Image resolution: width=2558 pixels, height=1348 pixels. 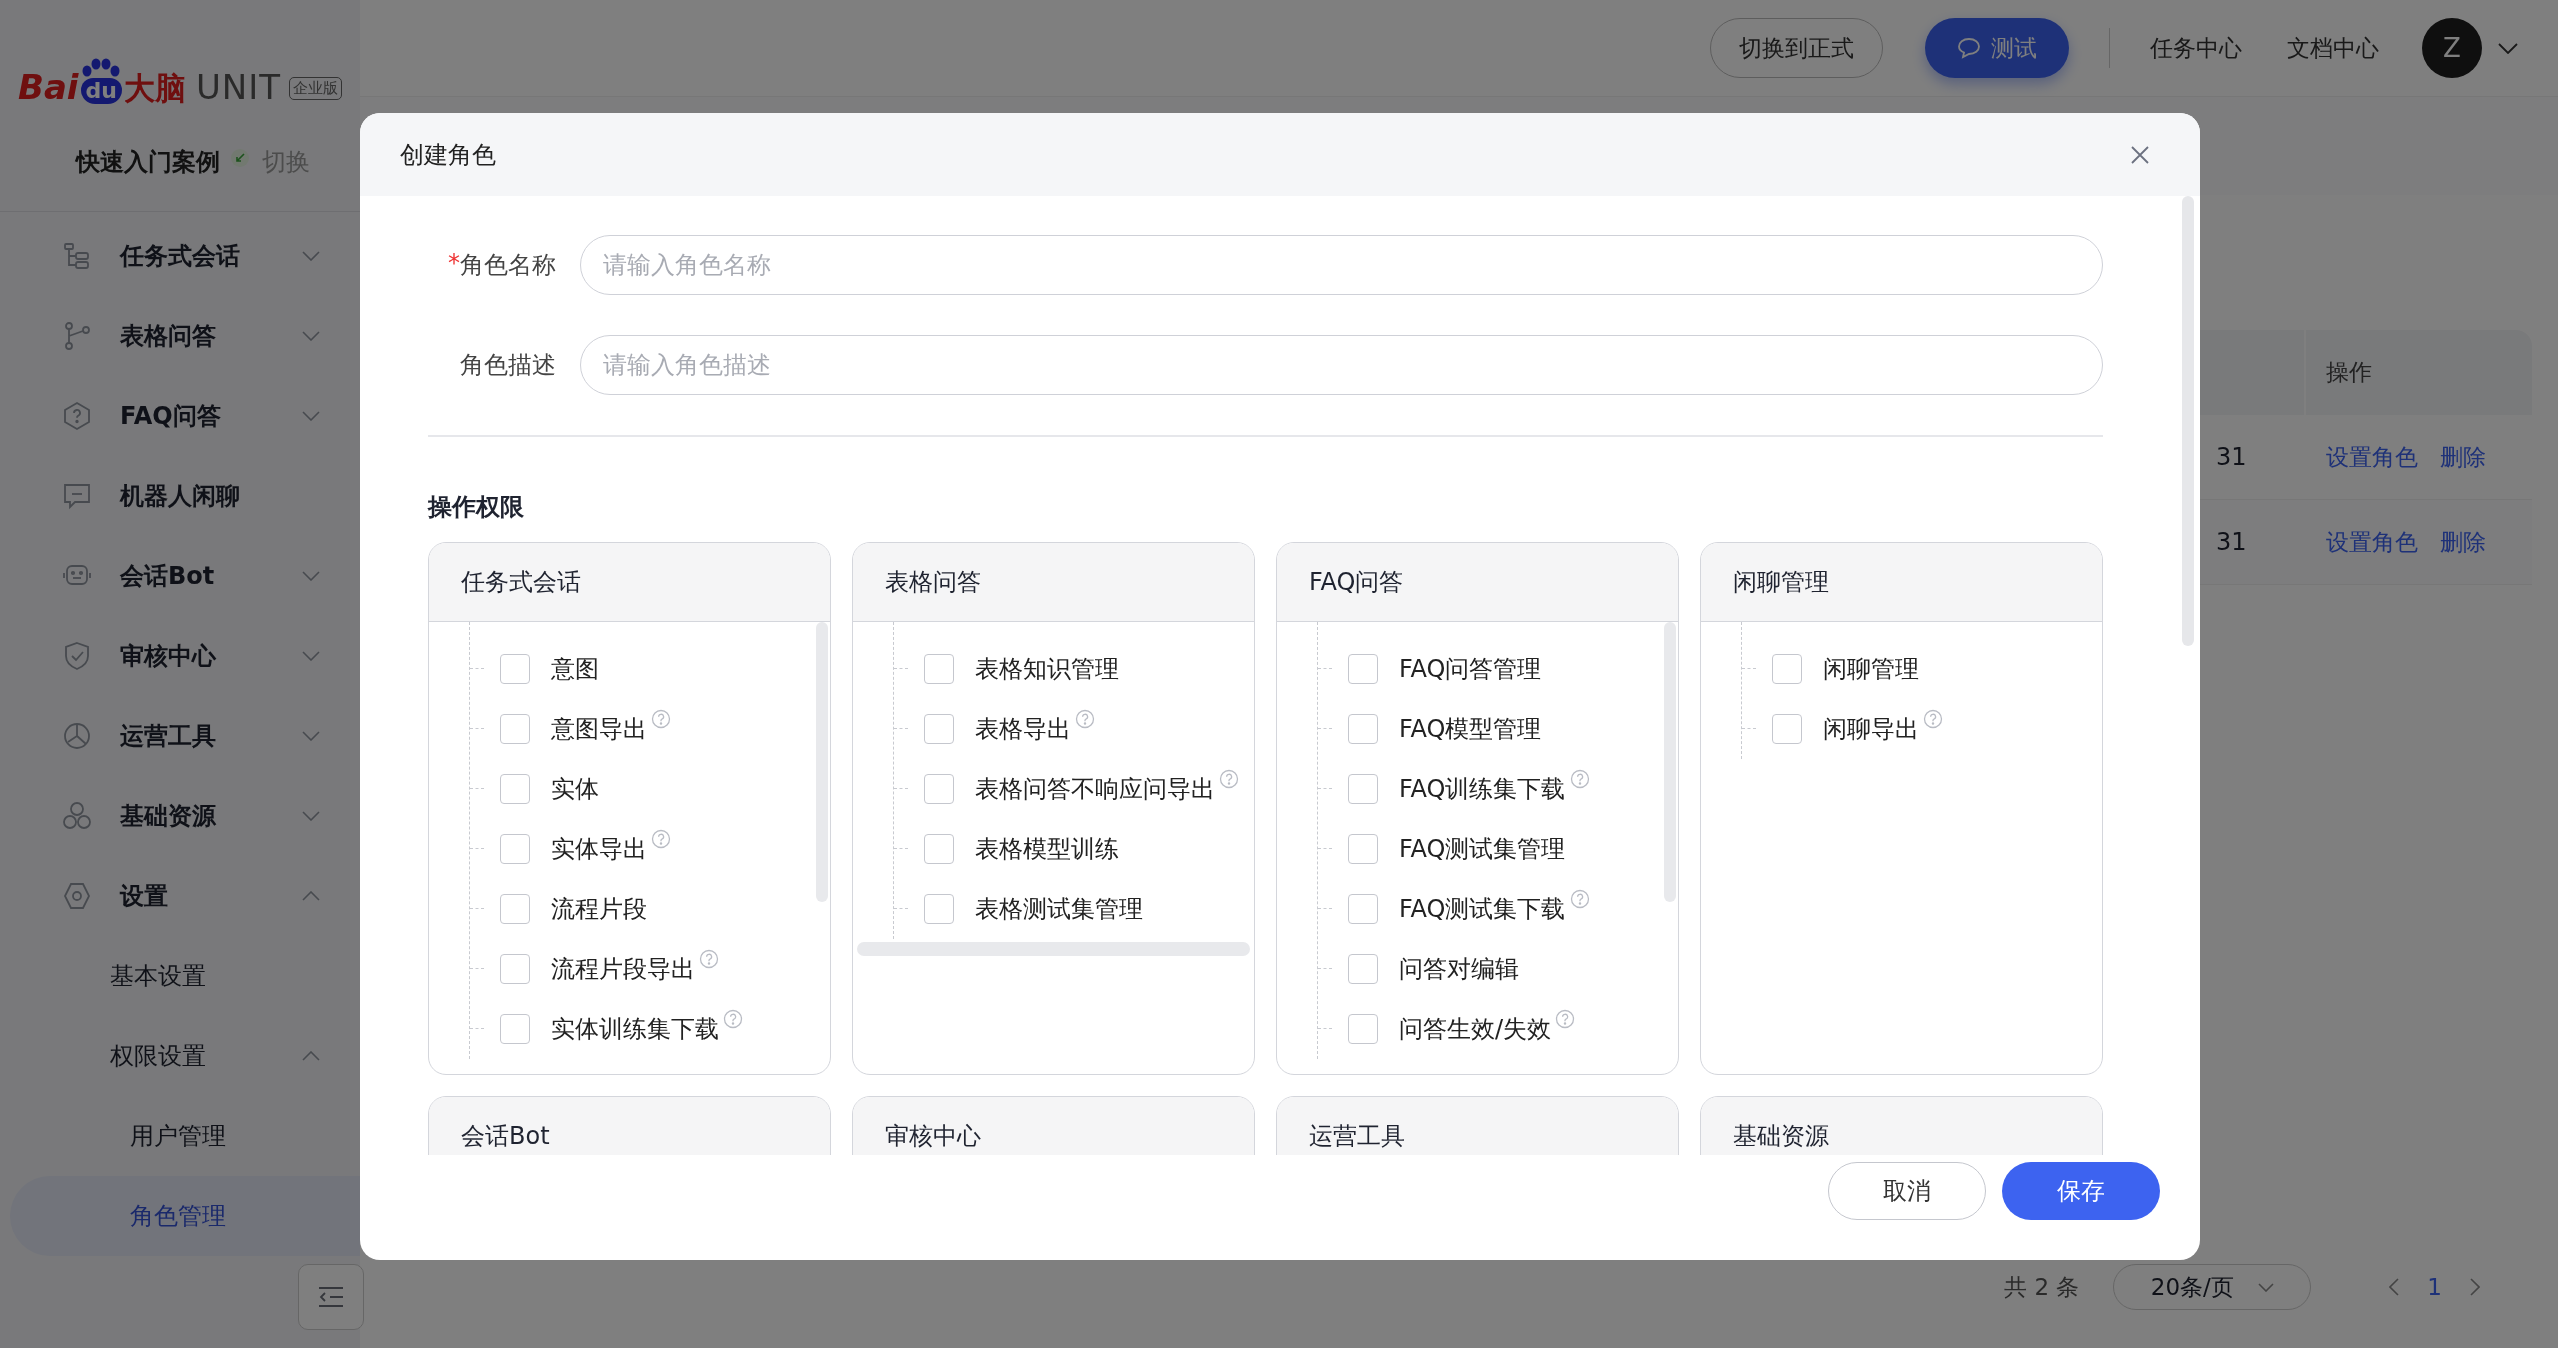 What do you see at coordinates (2231, 457) in the screenshot?
I see `table-cell: 31` at bounding box center [2231, 457].